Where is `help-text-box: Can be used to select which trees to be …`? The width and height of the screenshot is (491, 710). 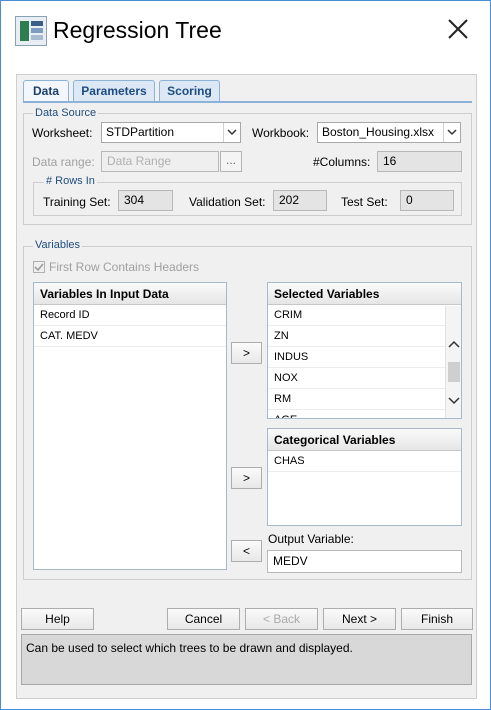
help-text-box: Can be used to select which trees to be … is located at coordinates (246, 659).